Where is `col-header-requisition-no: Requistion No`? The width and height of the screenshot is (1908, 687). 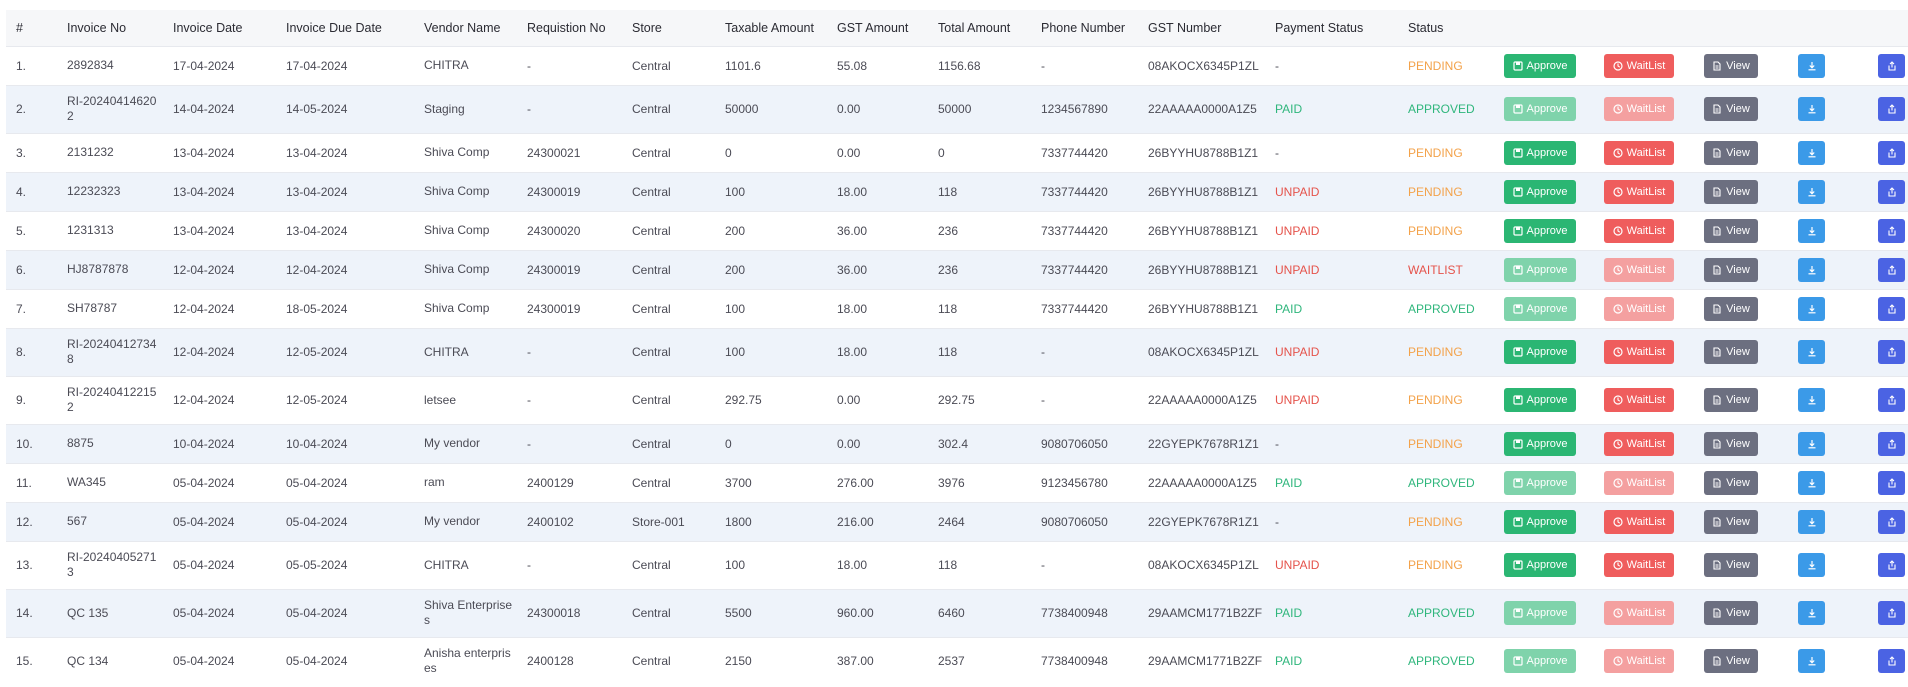 col-header-requisition-no: Requistion No is located at coordinates (569, 28).